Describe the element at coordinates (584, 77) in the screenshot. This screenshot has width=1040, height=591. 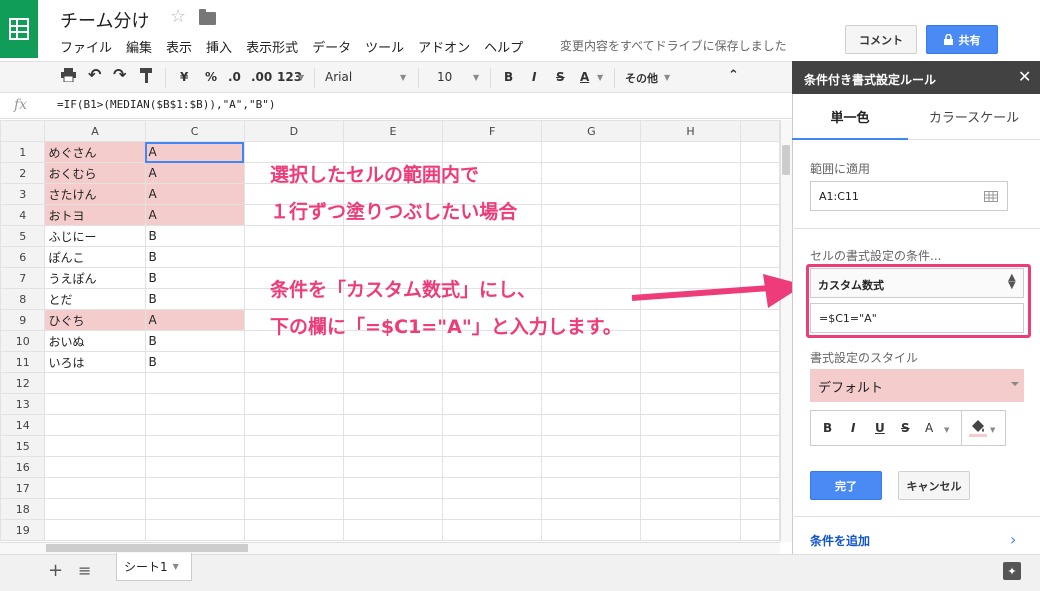
I see `text-color-button: A` at that location.